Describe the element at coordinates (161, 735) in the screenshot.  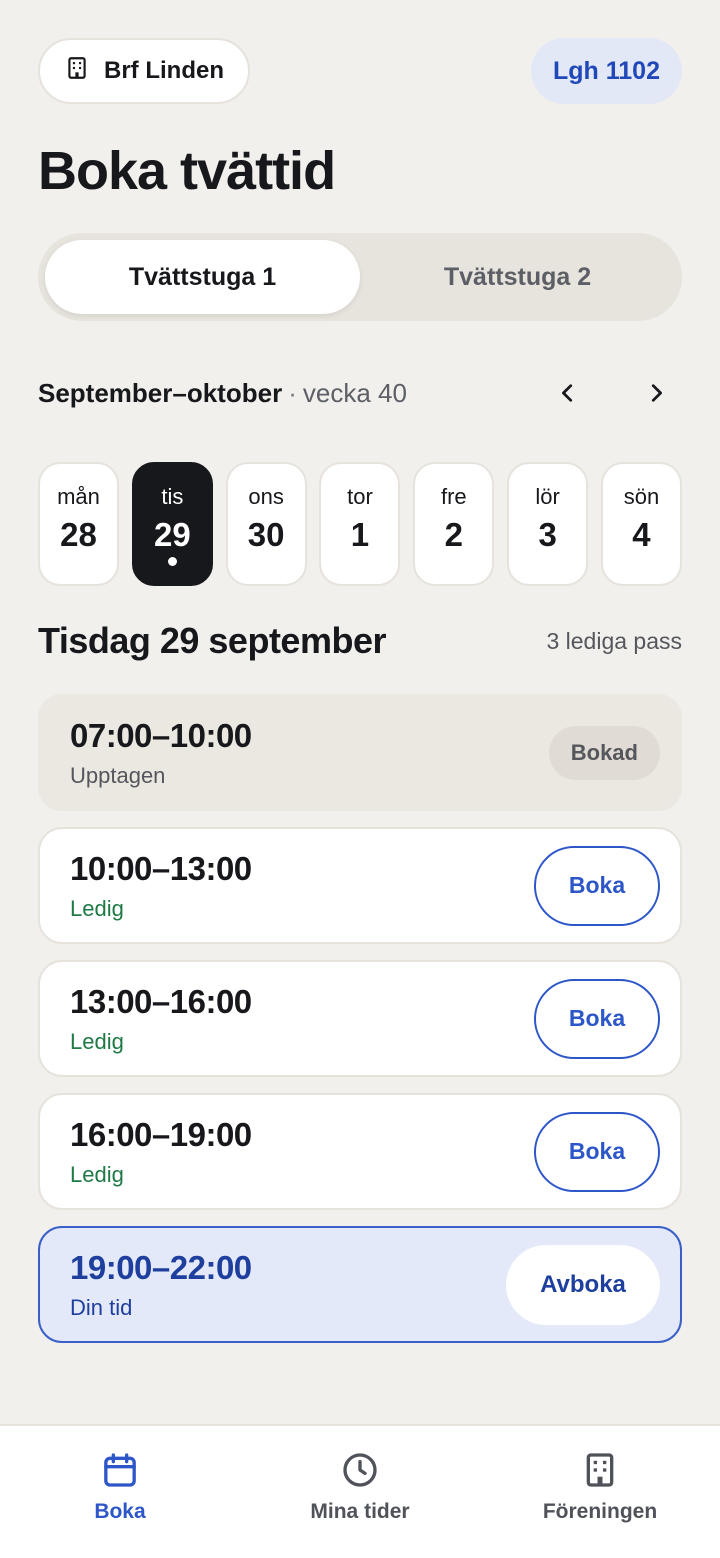
I see `slot-time: 07:00–10:00` at that location.